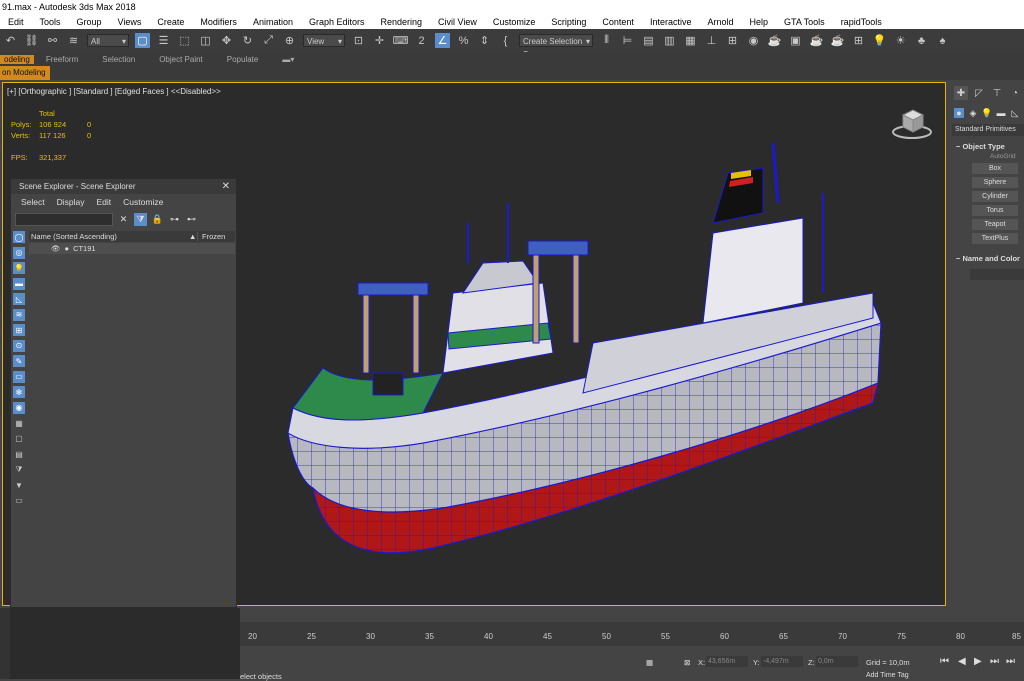  What do you see at coordinates (861, 22) in the screenshot?
I see `menu-rapidtools: rapidTools` at bounding box center [861, 22].